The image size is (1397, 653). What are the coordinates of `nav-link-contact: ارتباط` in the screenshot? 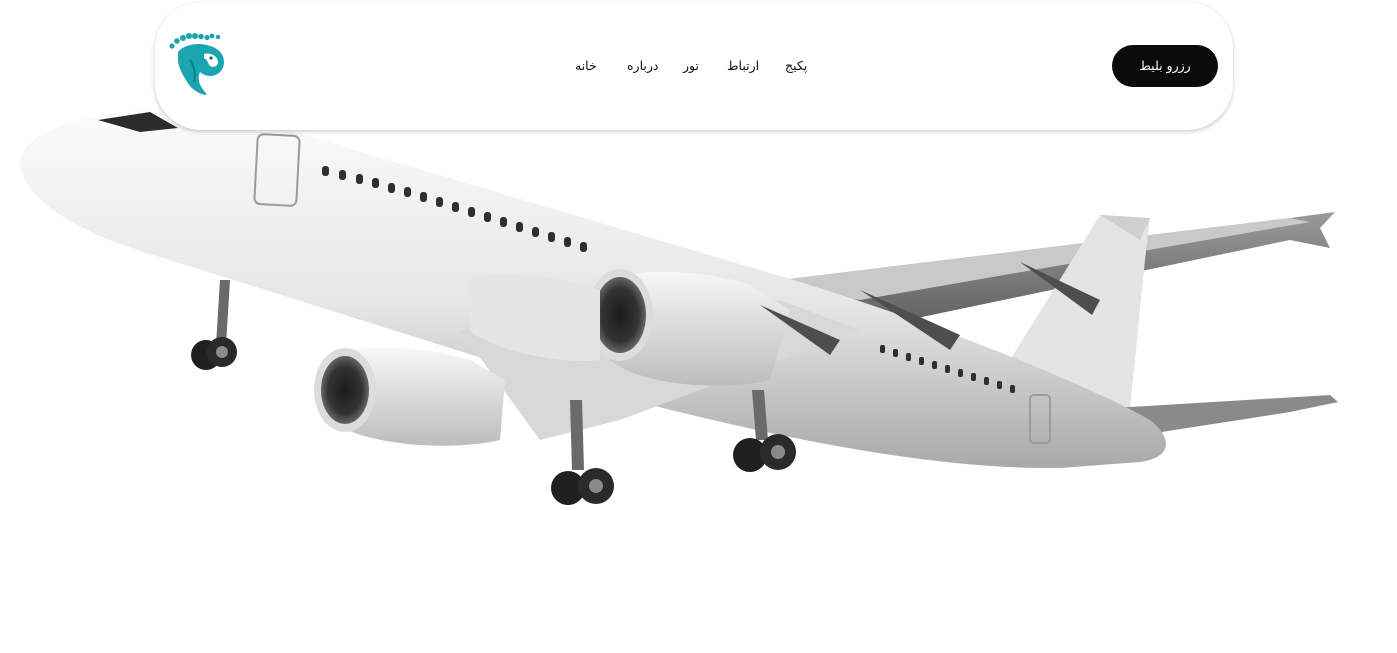 It's located at (743, 66).